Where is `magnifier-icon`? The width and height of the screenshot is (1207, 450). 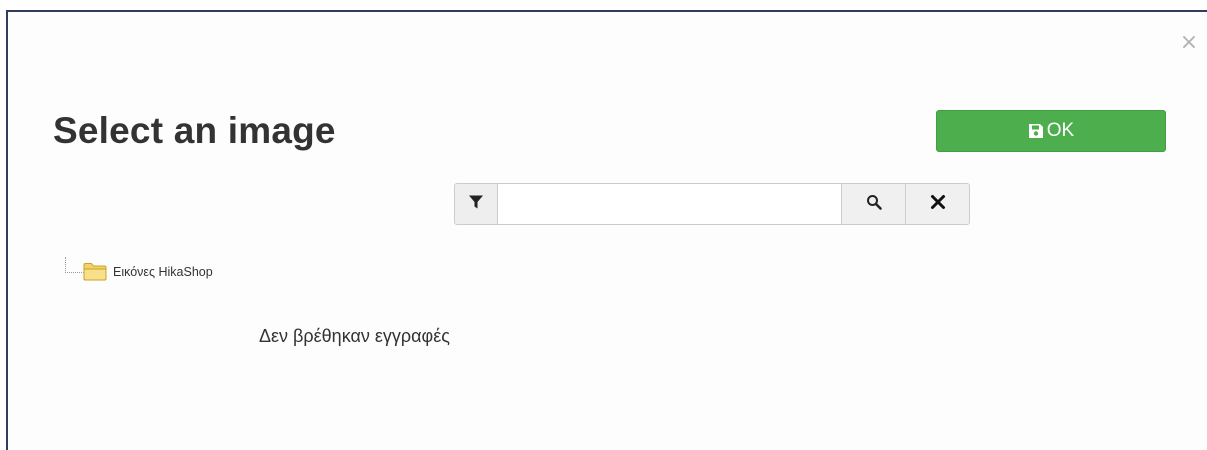 magnifier-icon is located at coordinates (874, 204).